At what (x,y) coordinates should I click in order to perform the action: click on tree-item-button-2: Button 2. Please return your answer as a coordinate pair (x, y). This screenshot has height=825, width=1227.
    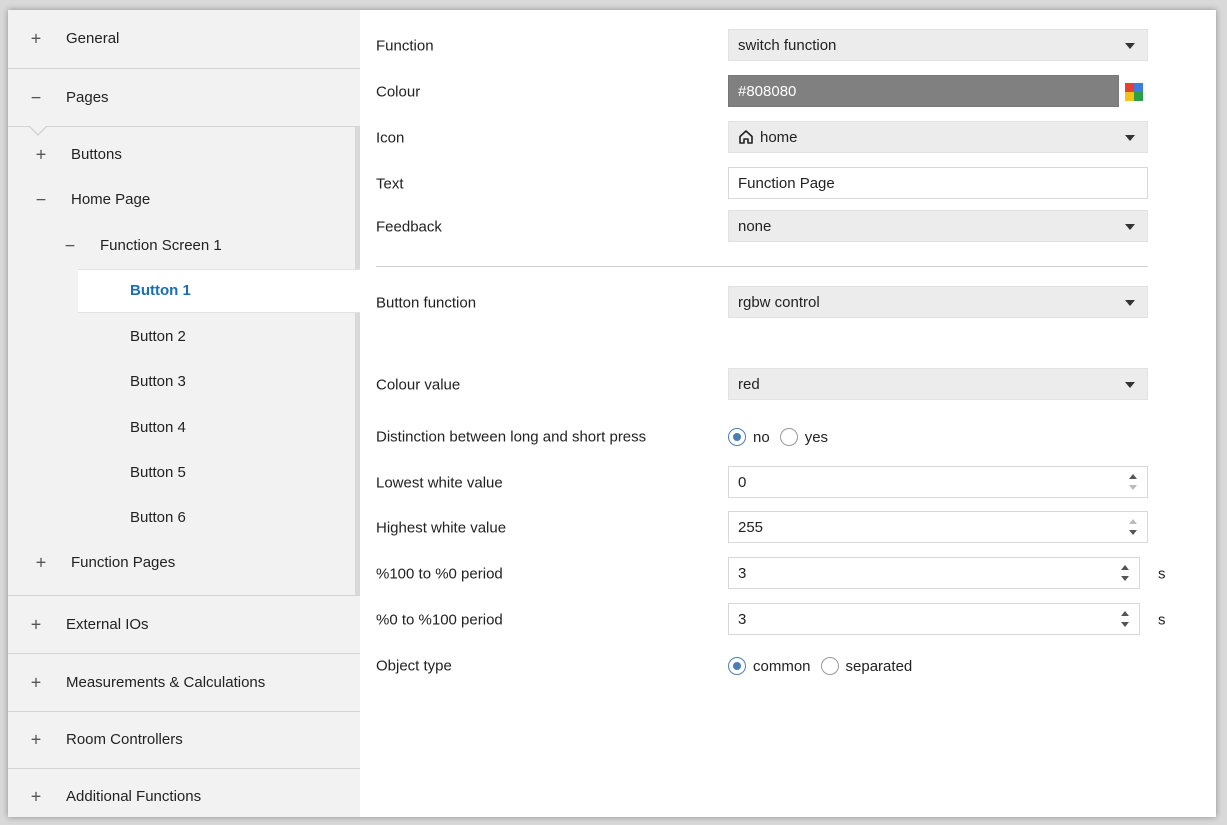
    Looking at the image, I should click on (181, 337).